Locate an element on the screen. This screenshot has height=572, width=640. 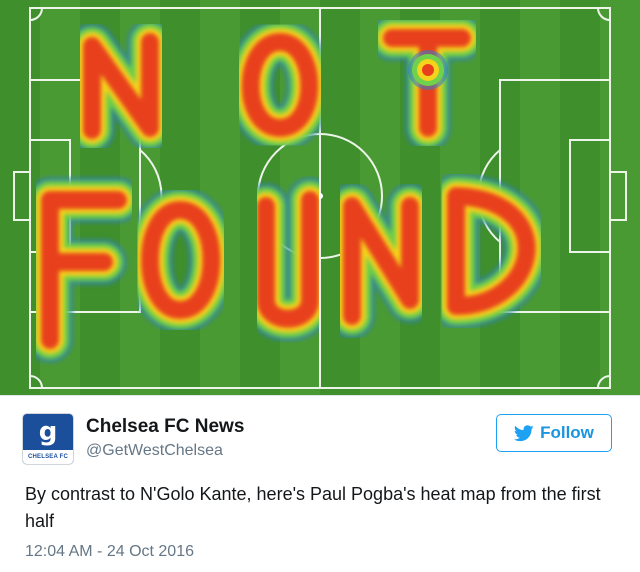
tweet-timestamp: 12:04 AM - 24 Oct 2016 is located at coordinates (109, 552).